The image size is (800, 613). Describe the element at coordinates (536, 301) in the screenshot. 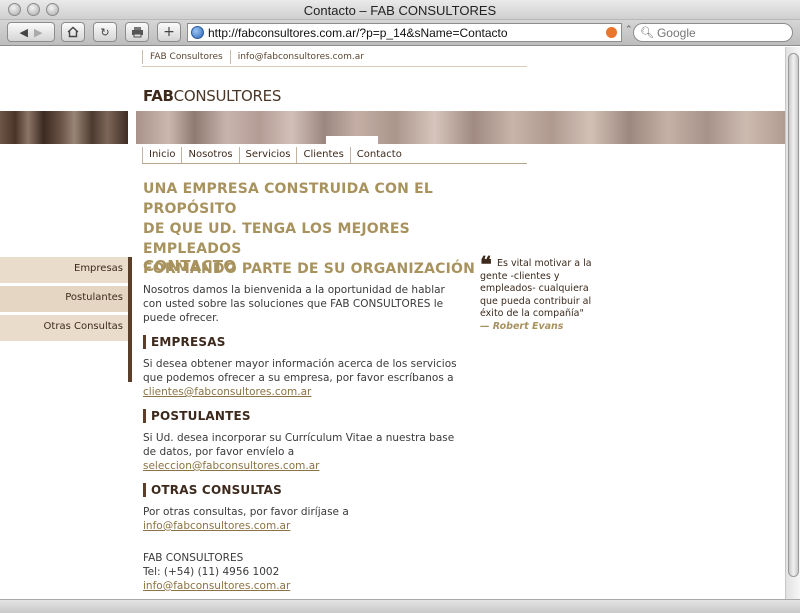

I see `quote-line: que pueda contribuir al` at that location.